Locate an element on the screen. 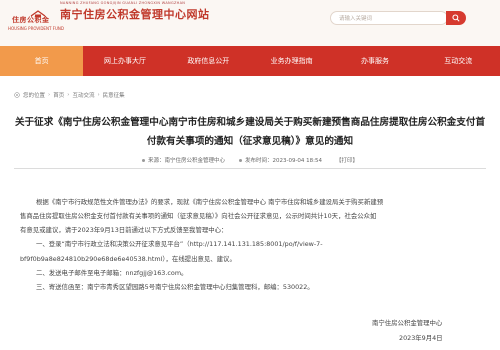 The height and width of the screenshot is (350, 500). site-title: 南宁住房公积金管理中心网站 is located at coordinates (135, 14).